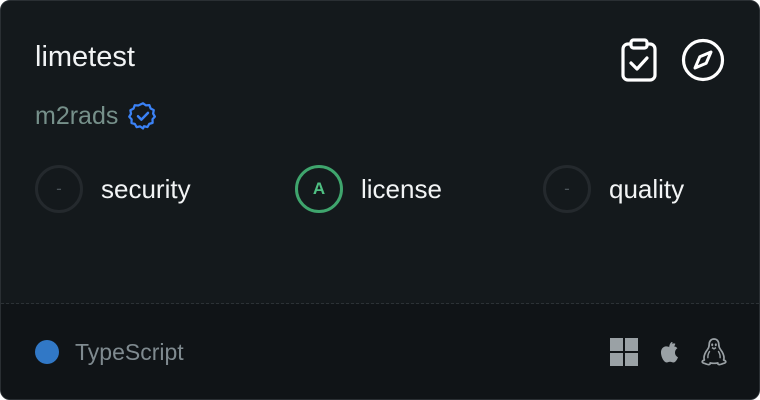 The image size is (760, 400). I want to click on score-quality-label: quality, so click(647, 188).